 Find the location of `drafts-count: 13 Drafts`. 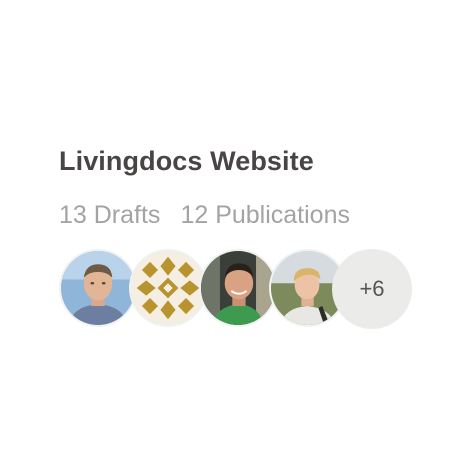

drafts-count: 13 Drafts is located at coordinates (110, 215).